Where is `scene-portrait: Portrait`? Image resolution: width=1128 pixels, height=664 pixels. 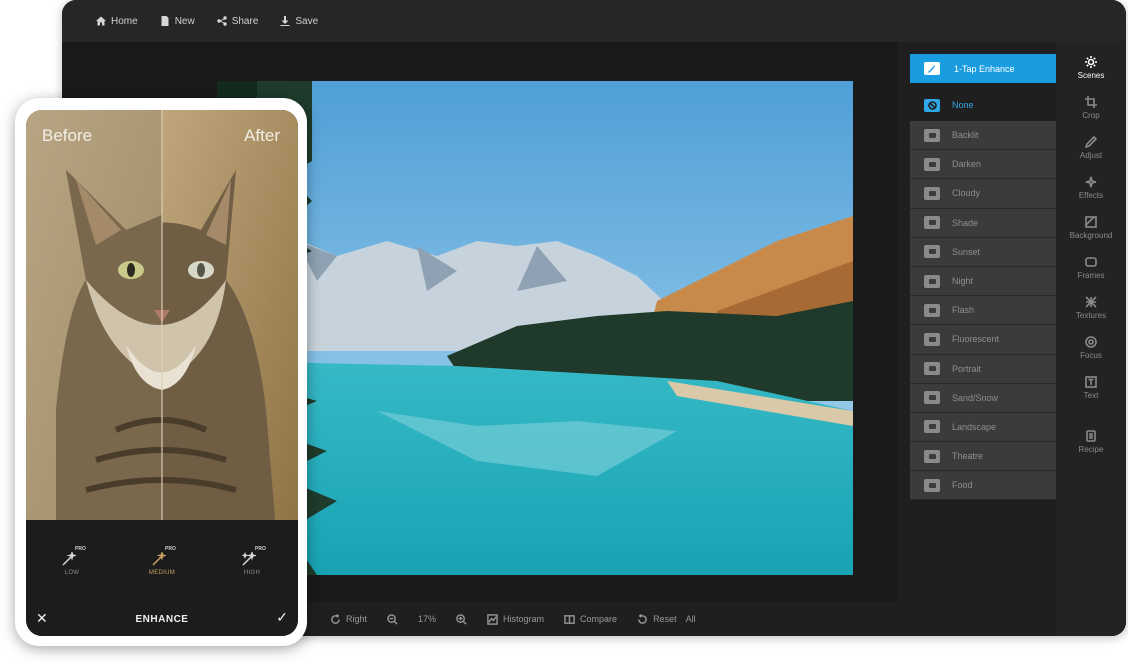 scene-portrait: Portrait is located at coordinates (983, 369).